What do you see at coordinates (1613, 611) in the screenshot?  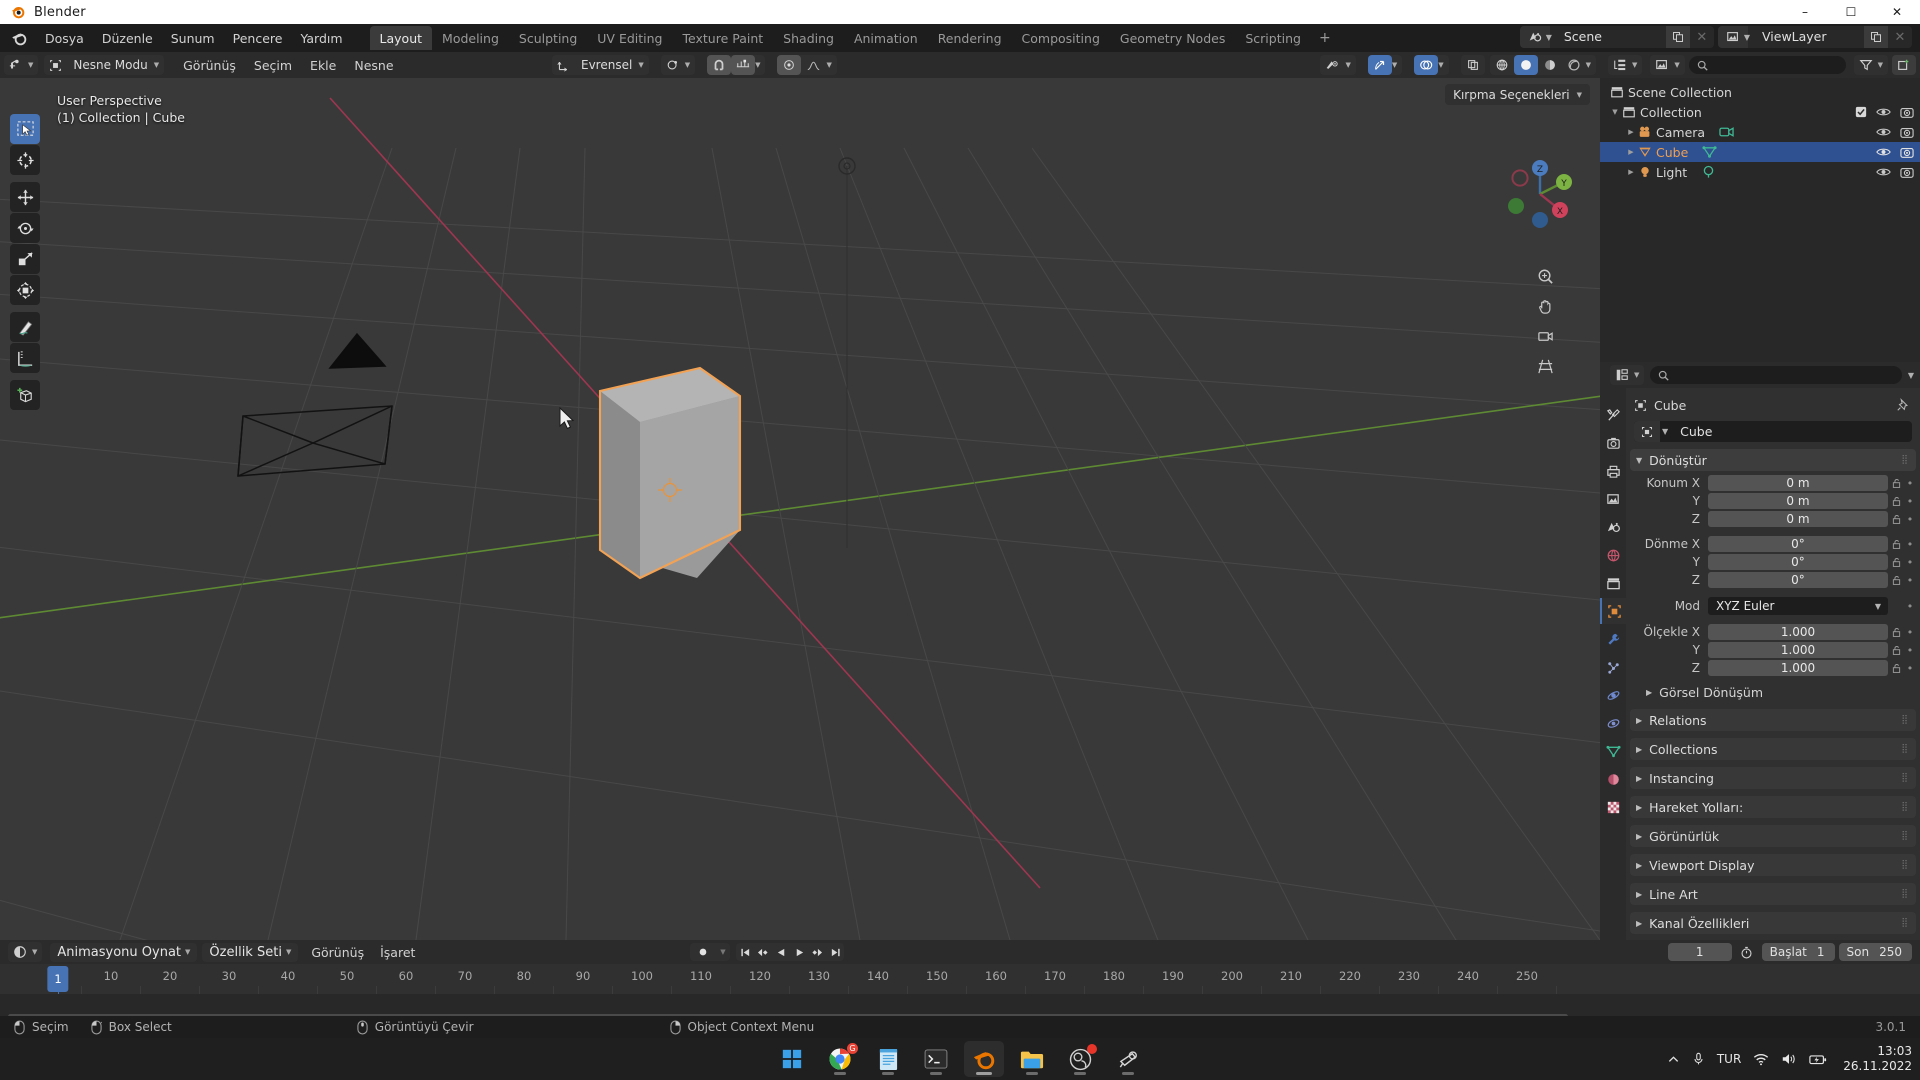 I see `object-tab` at bounding box center [1613, 611].